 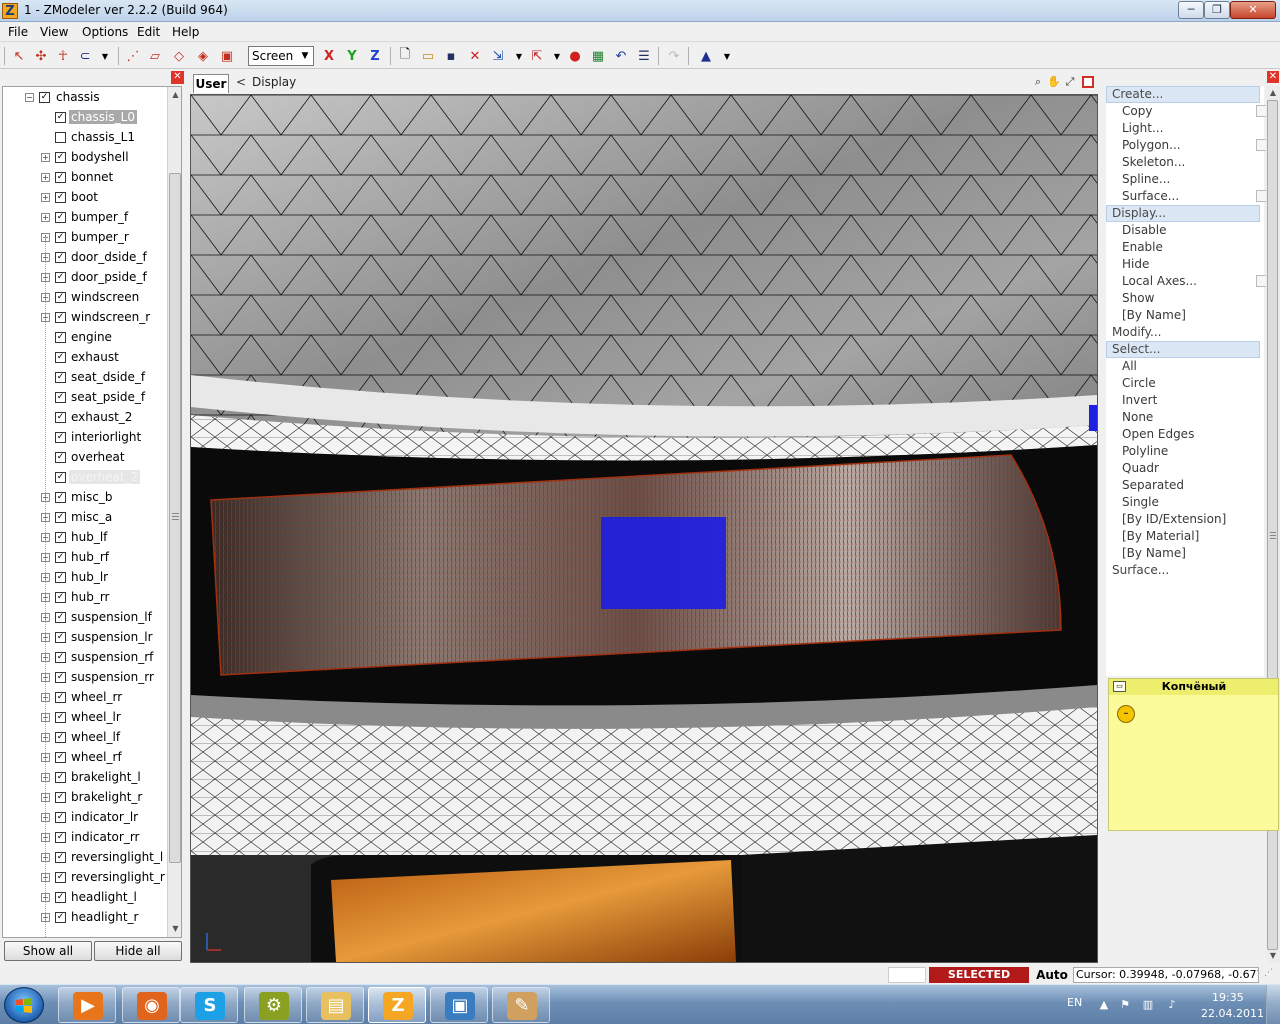 What do you see at coordinates (177, 77) in the screenshot?
I see `close-icon: ✕` at bounding box center [177, 77].